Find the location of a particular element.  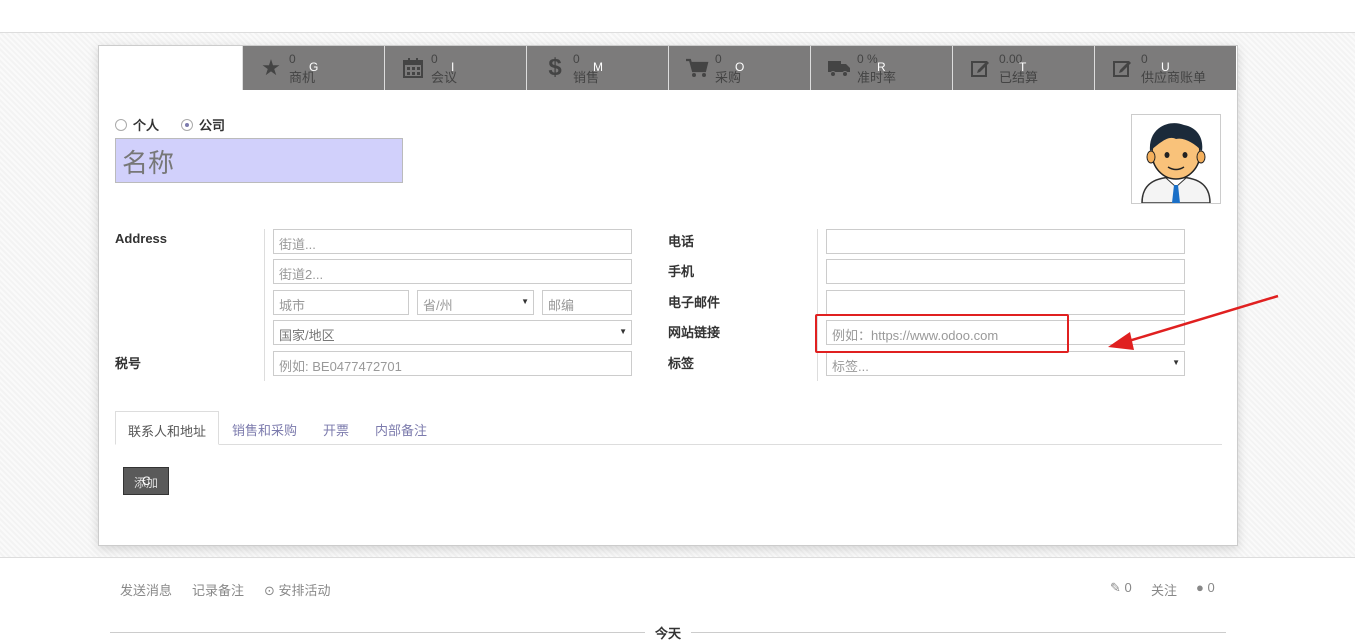

invoiced-button: 0.00 已结算 T is located at coordinates (1023, 68).